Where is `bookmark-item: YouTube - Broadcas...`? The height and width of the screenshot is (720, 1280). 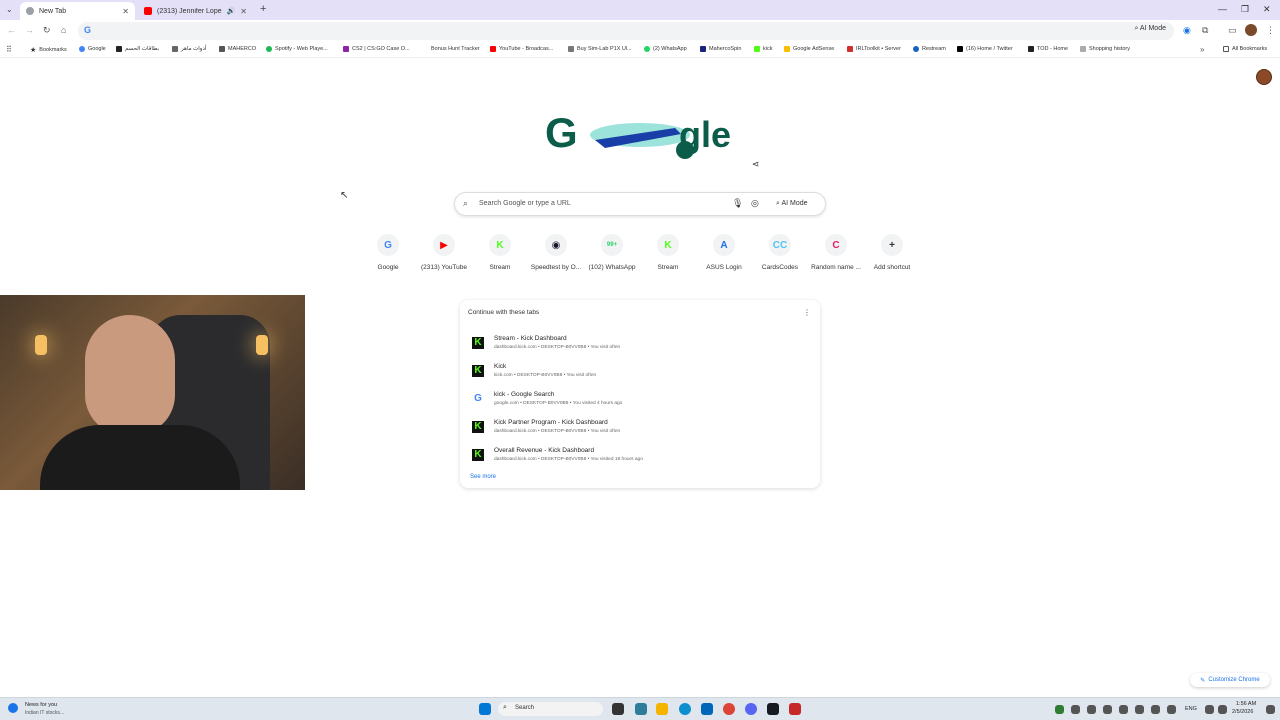
bookmark-item: YouTube - Broadcas... is located at coordinates (521, 49).